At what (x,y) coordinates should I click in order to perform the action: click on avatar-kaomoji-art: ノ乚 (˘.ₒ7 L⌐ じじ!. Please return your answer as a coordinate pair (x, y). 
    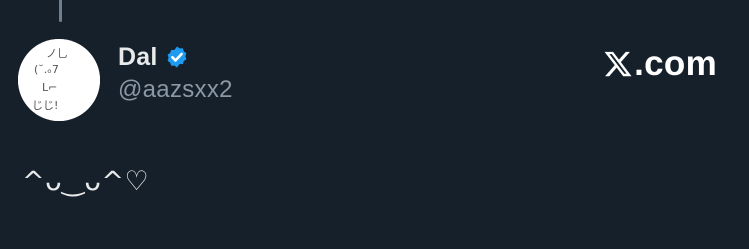
    Looking at the image, I should click on (59, 80).